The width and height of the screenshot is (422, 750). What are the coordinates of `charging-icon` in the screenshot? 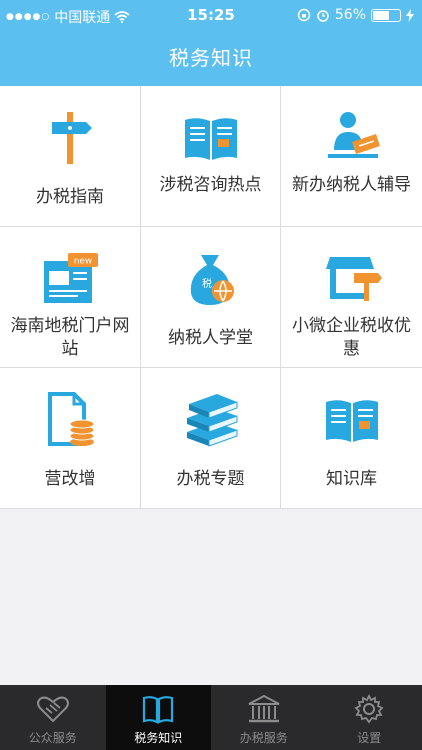 It's located at (410, 15).